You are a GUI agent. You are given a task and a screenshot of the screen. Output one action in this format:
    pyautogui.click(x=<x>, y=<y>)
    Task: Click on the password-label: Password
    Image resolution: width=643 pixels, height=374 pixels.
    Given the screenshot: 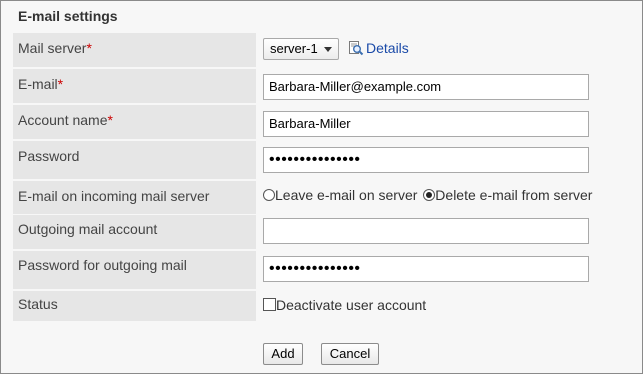 What is the action you would take?
    pyautogui.click(x=49, y=156)
    